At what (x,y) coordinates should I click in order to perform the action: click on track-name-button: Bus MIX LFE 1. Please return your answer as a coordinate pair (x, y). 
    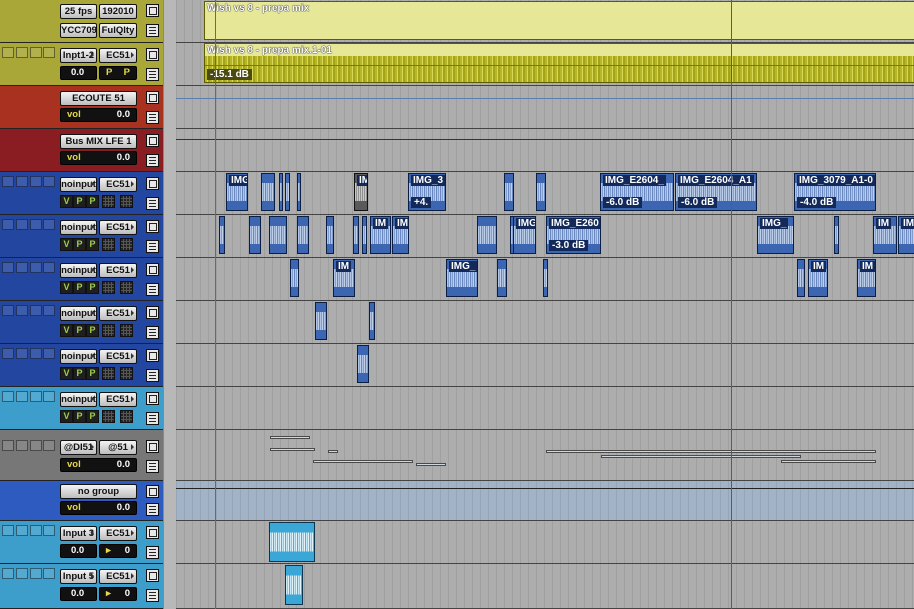
    Looking at the image, I should click on (98, 141).